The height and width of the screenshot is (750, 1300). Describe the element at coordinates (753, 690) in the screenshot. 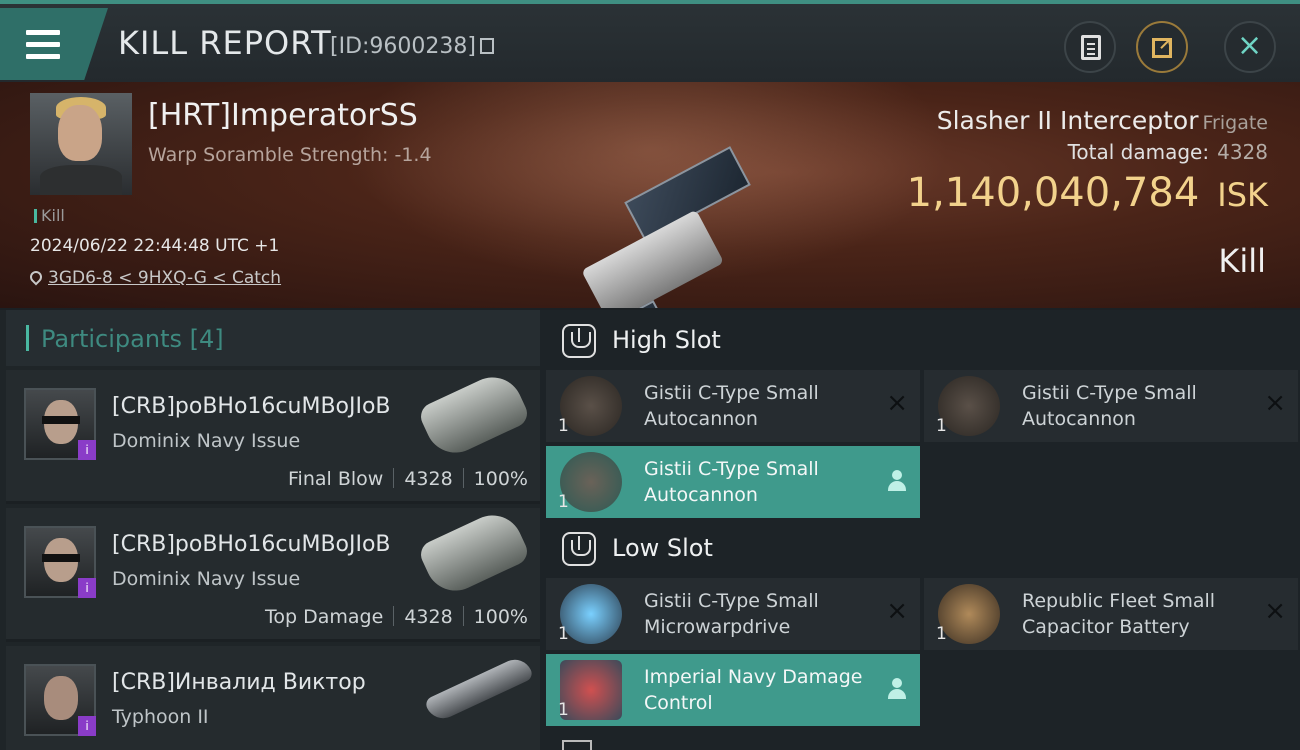

I see `module-name: Imperial Navy Damage Control` at that location.